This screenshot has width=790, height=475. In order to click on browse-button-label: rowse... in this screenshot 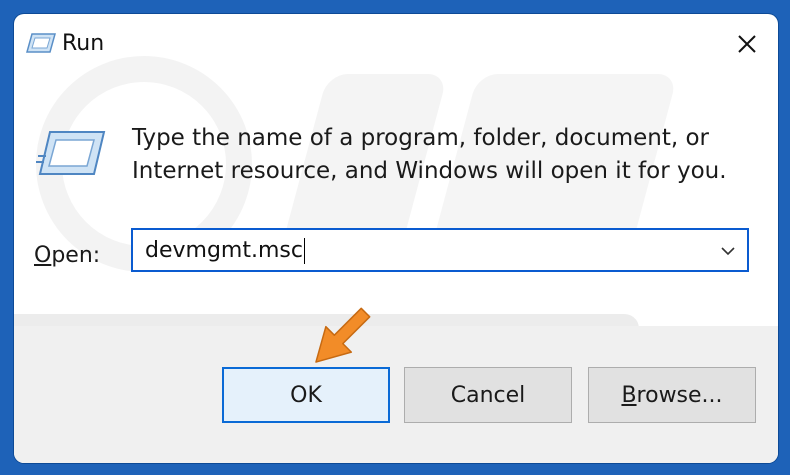, I will do `click(679, 395)`.